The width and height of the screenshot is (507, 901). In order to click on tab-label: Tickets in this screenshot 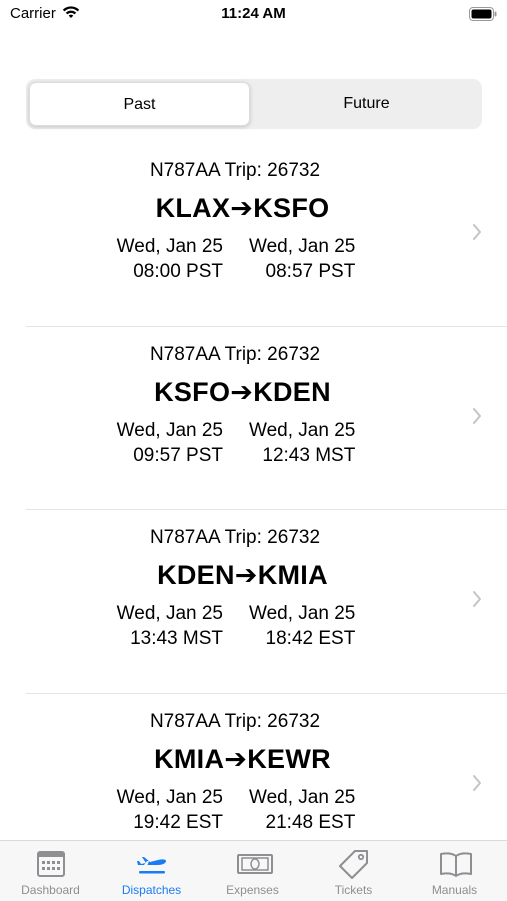, I will do `click(353, 890)`.